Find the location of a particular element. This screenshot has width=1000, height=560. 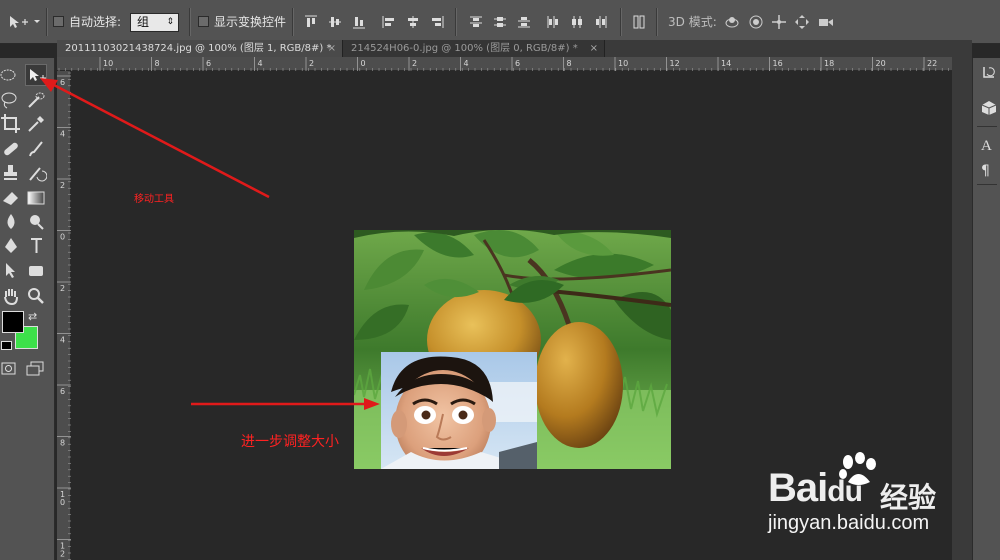

move-icon is located at coordinates (25, 22).